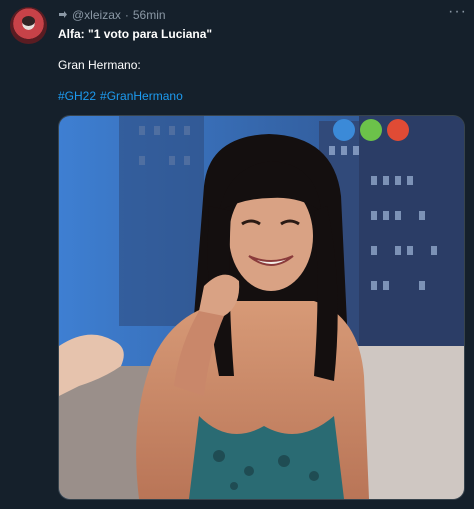 The image size is (474, 509). I want to click on tweet-time: 56min, so click(149, 15).